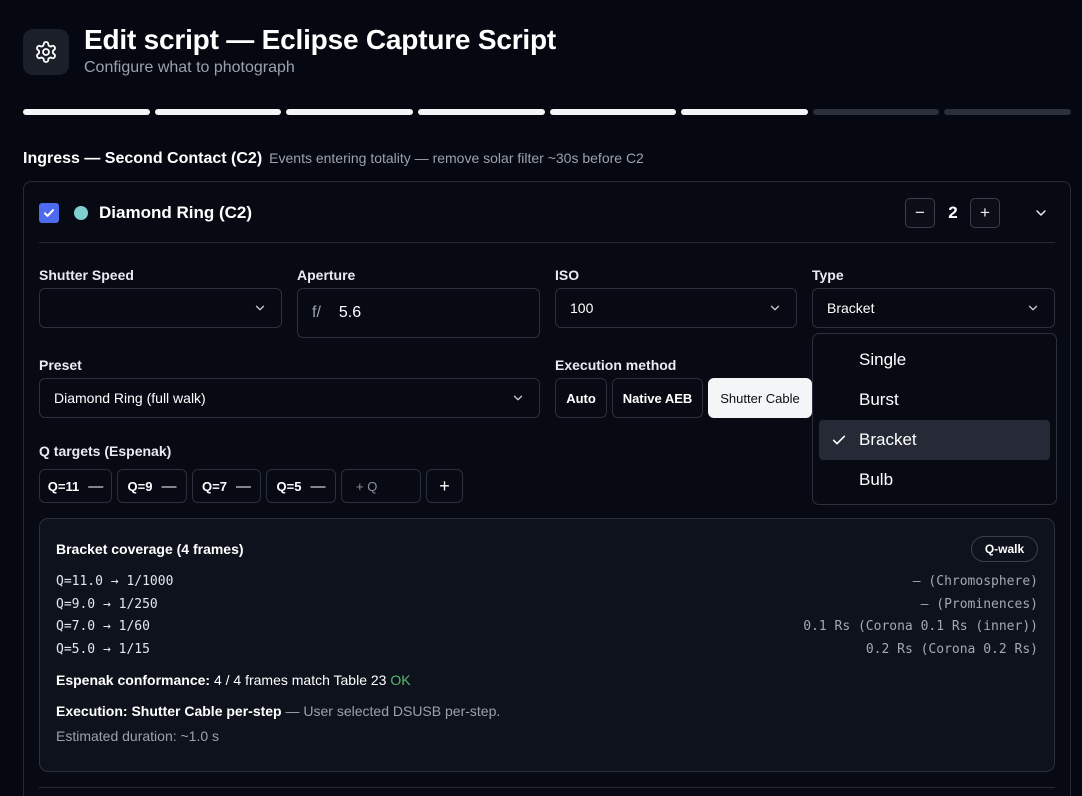 This screenshot has height=796, width=1082. Describe the element at coordinates (103, 649) in the screenshot. I see `coverage-row-frame: Q=5.0 → 1/15` at that location.